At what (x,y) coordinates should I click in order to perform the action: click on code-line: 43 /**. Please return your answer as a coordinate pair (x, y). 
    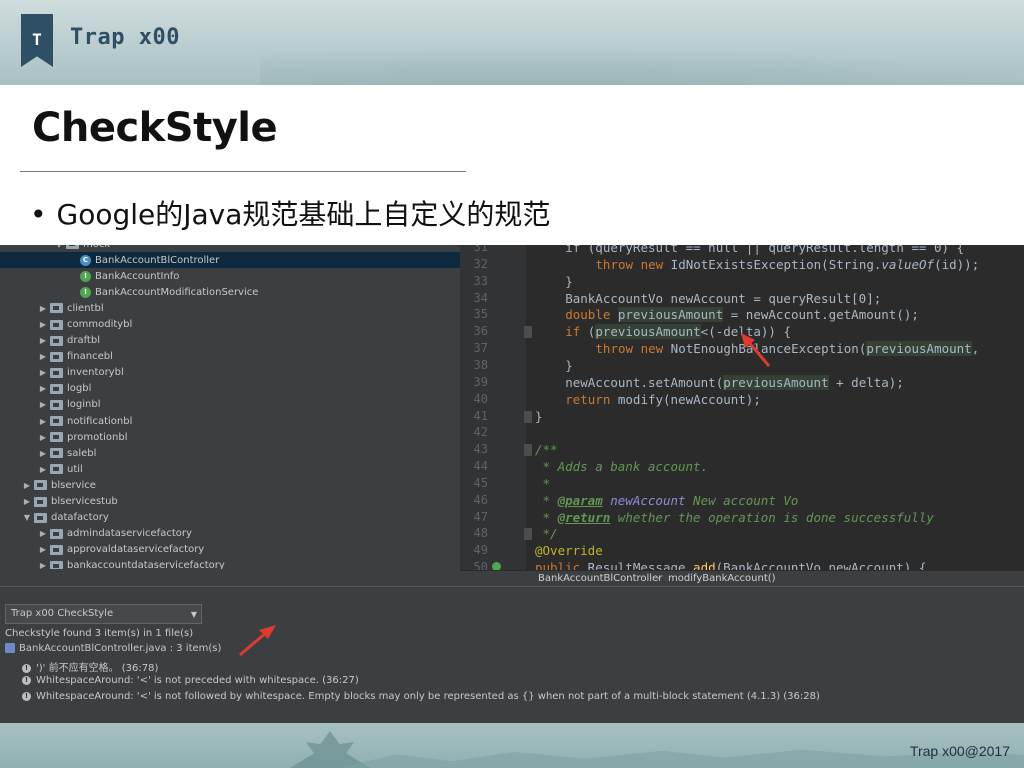
    Looking at the image, I should click on (742, 450).